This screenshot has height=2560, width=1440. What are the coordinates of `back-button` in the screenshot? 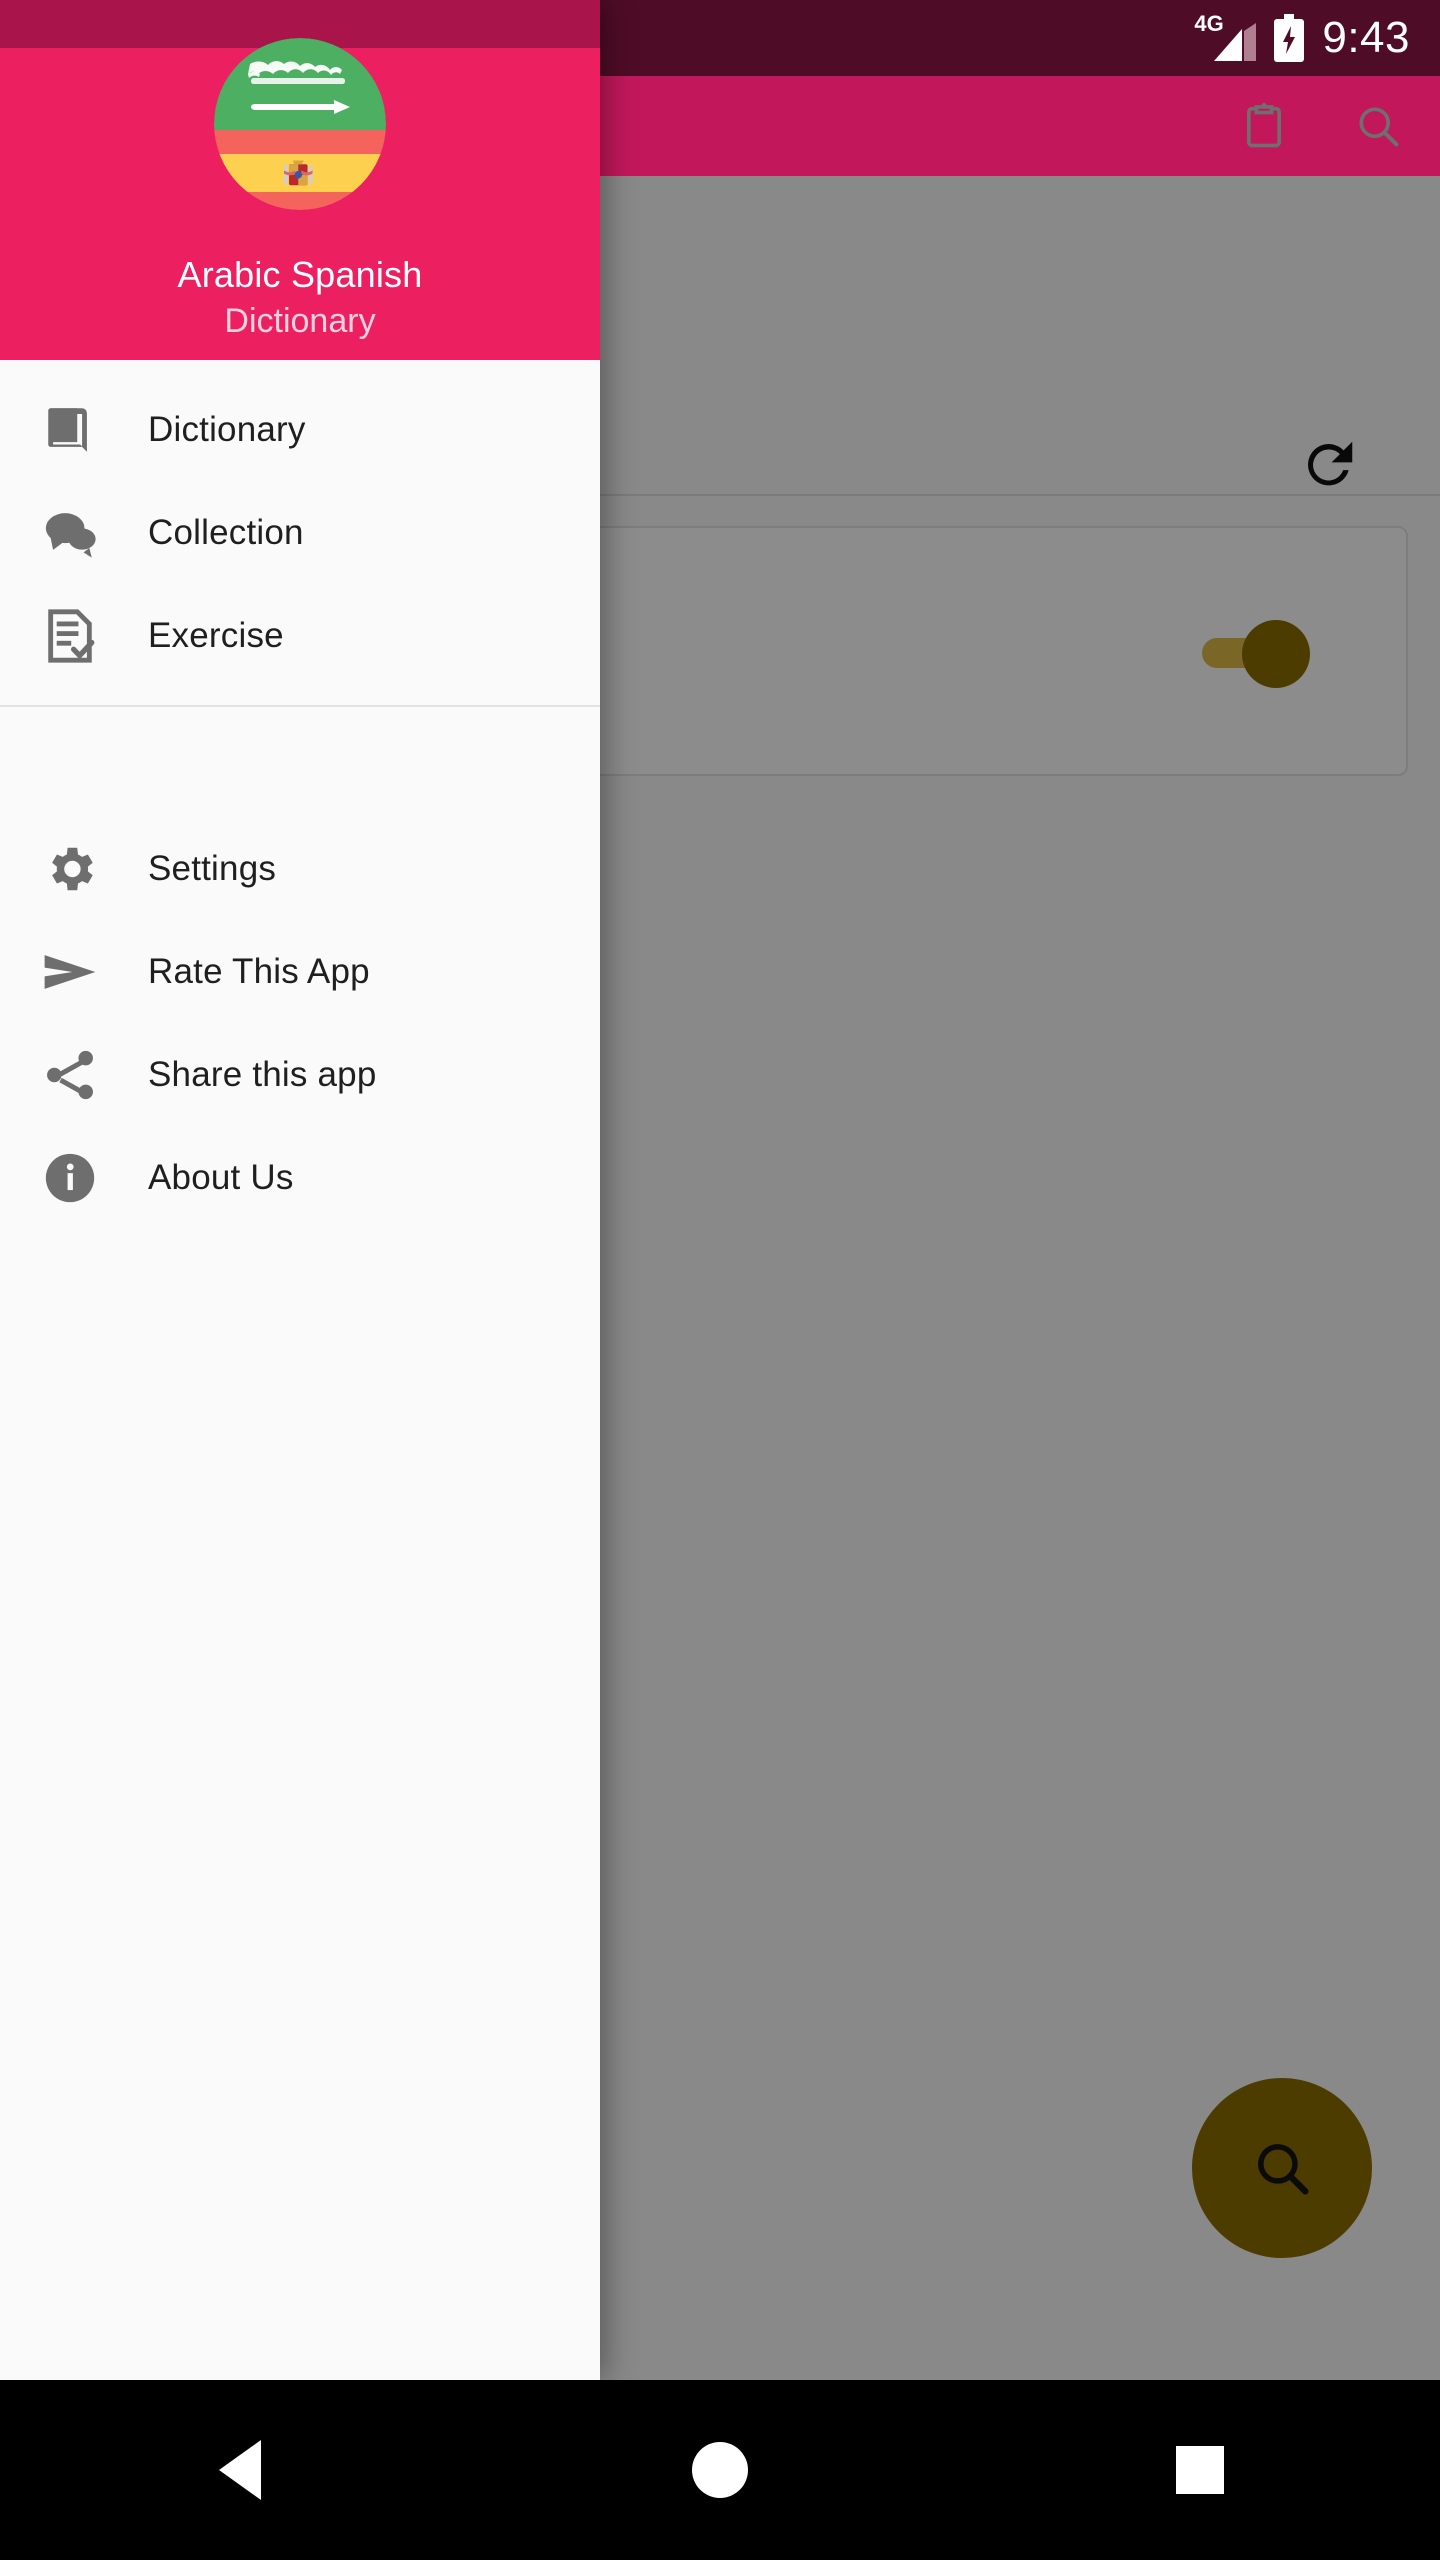 It's located at (240, 2470).